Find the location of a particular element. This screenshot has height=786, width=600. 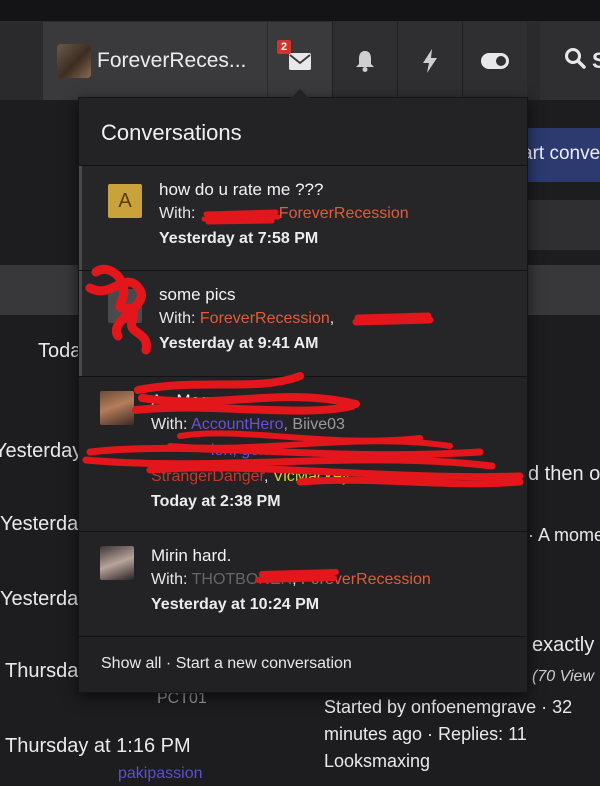

bg-thread-meta: minutes ago · Replies: 11 is located at coordinates (425, 734).